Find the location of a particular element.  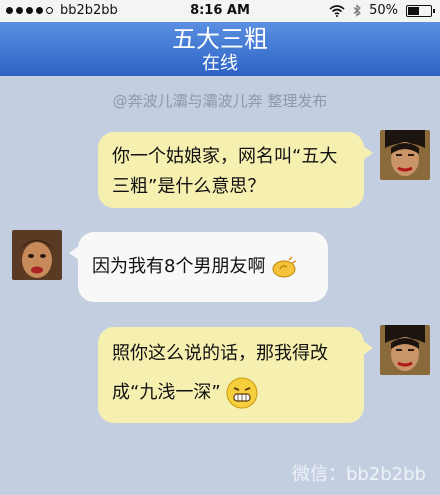

message-bubble-outgoing: 你一个姑娘家，网名叫“五大 三粗”是什么意思？ is located at coordinates (235, 170).